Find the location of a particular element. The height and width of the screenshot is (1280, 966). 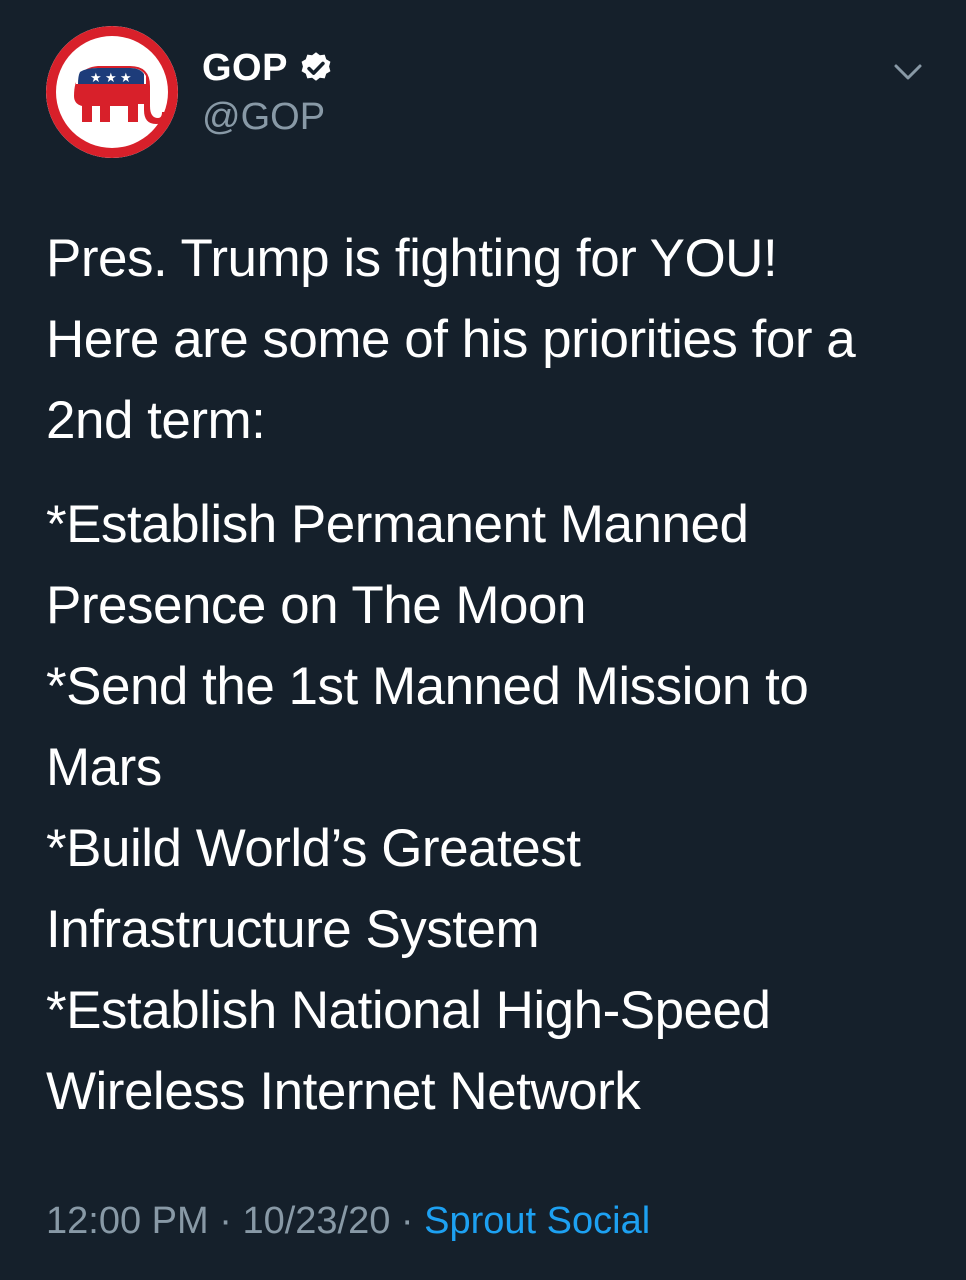

tweet-line: Wireless Internet Network is located at coordinates (343, 1091).